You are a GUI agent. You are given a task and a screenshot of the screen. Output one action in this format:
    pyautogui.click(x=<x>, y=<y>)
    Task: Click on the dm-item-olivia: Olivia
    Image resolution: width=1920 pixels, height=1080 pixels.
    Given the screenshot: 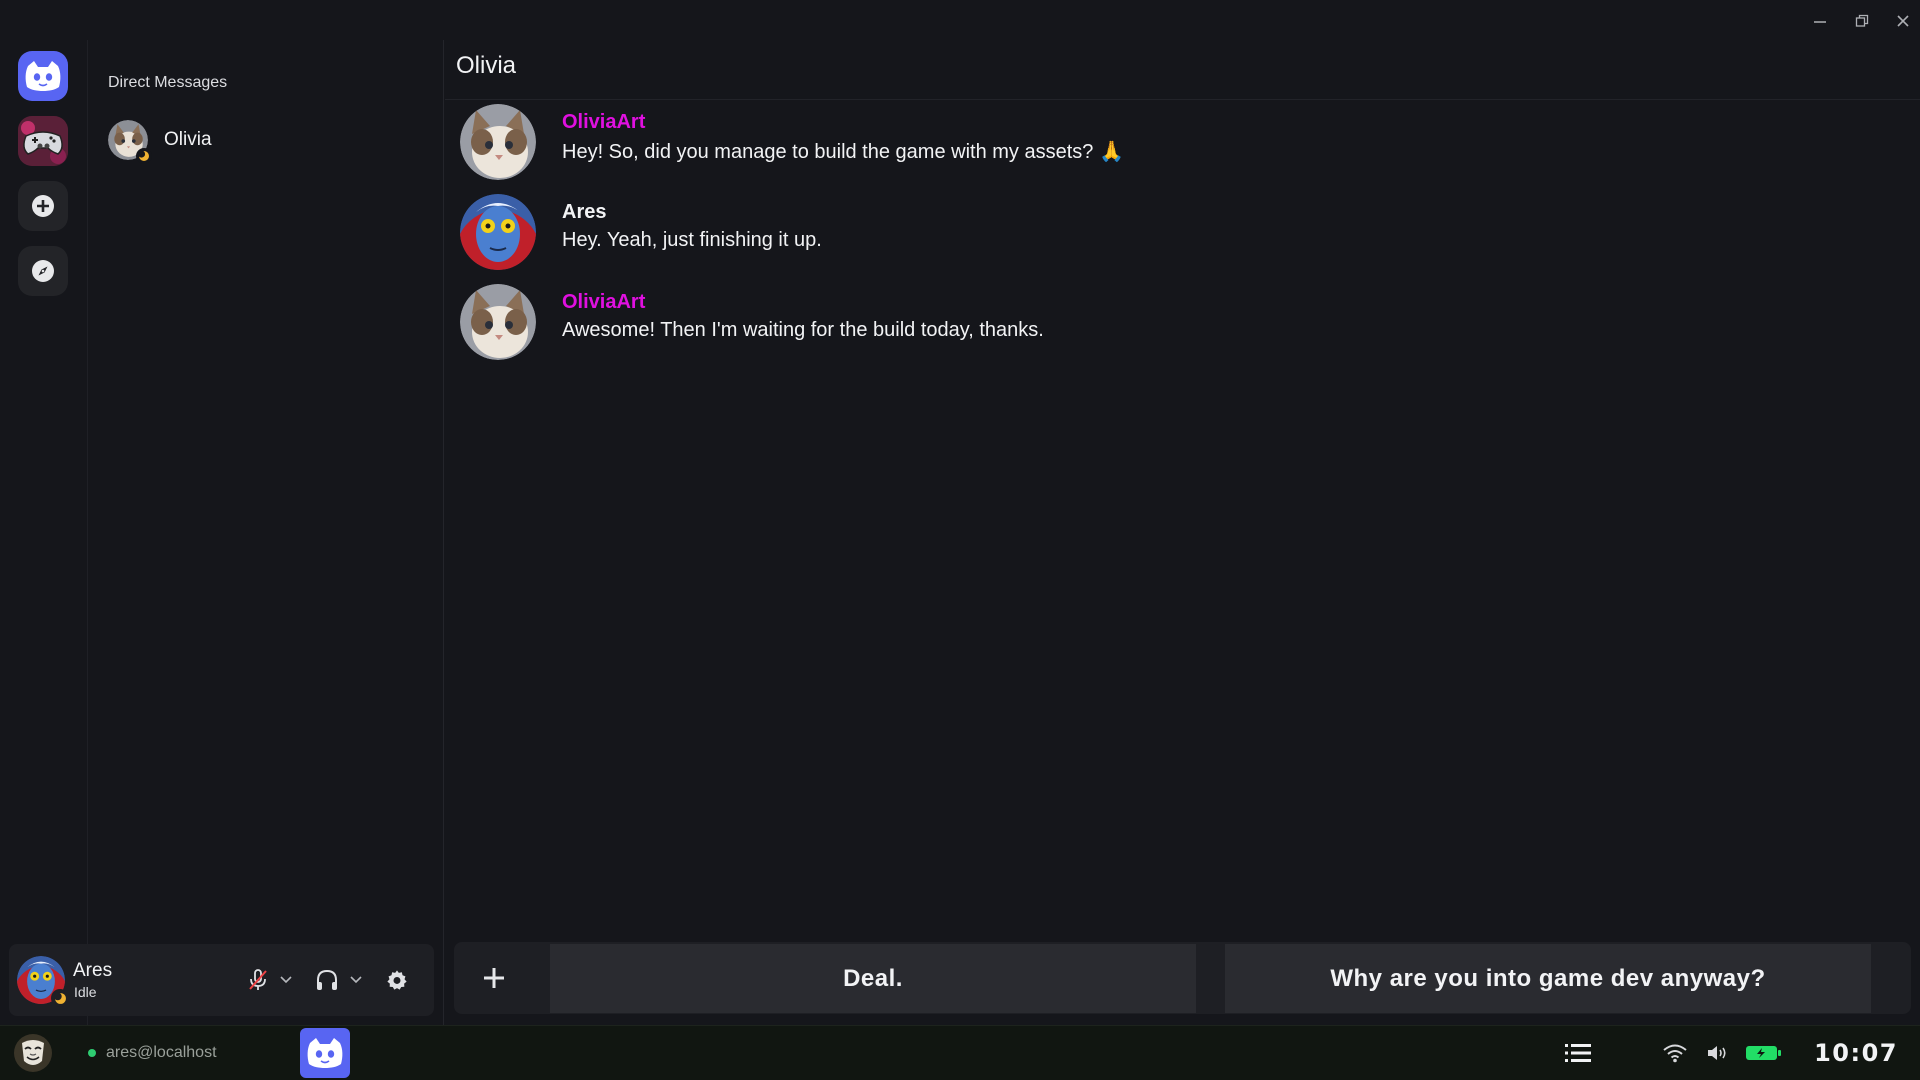 What is the action you would take?
    pyautogui.click(x=268, y=140)
    